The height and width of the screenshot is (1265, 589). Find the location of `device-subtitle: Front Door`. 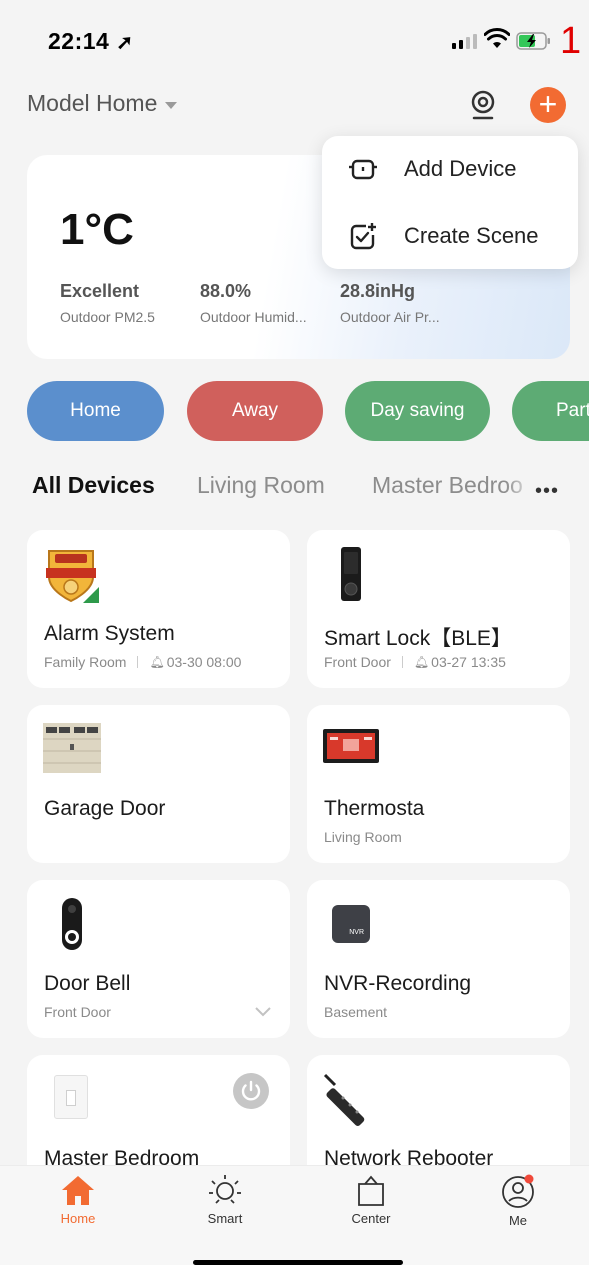

device-subtitle: Front Door is located at coordinates (77, 1012).